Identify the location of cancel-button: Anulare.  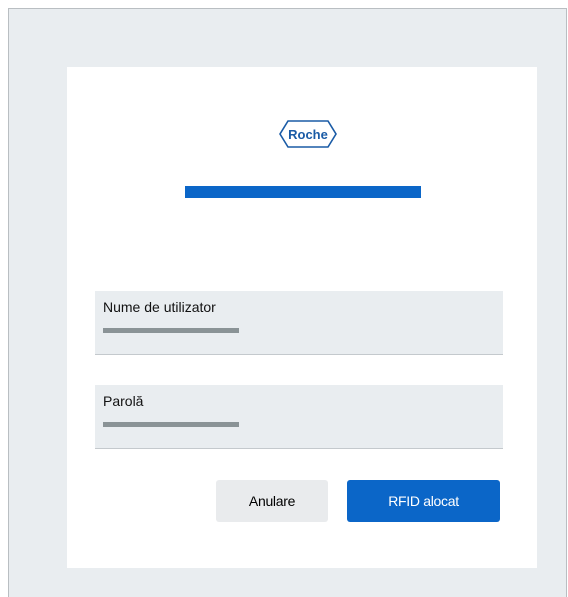
(272, 501).